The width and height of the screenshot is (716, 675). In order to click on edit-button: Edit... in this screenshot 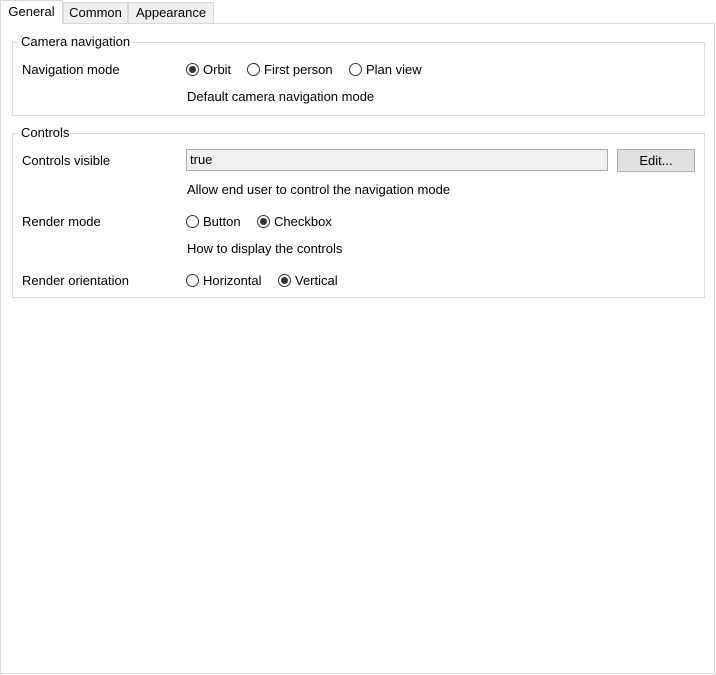, I will do `click(656, 160)`.